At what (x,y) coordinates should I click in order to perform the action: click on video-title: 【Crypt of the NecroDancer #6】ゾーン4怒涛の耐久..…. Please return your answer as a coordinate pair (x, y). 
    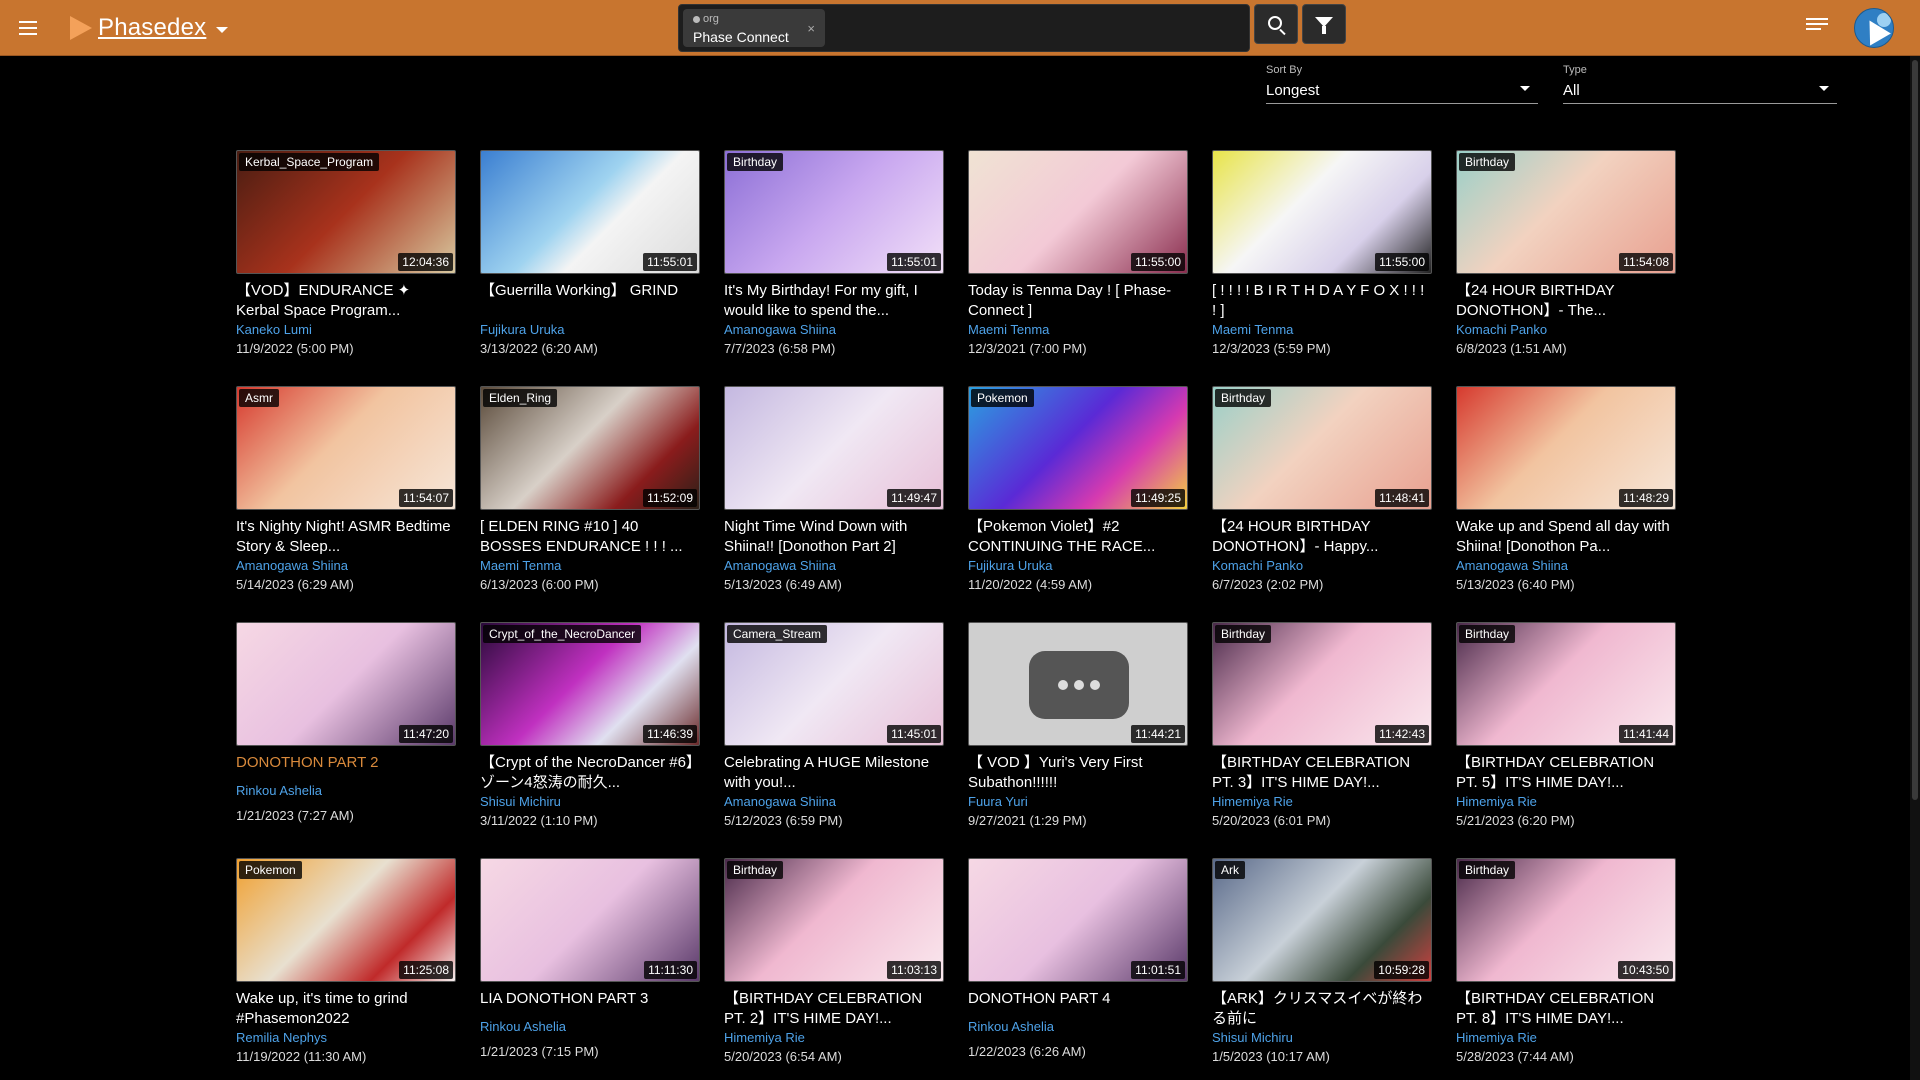
    Looking at the image, I should click on (590, 773).